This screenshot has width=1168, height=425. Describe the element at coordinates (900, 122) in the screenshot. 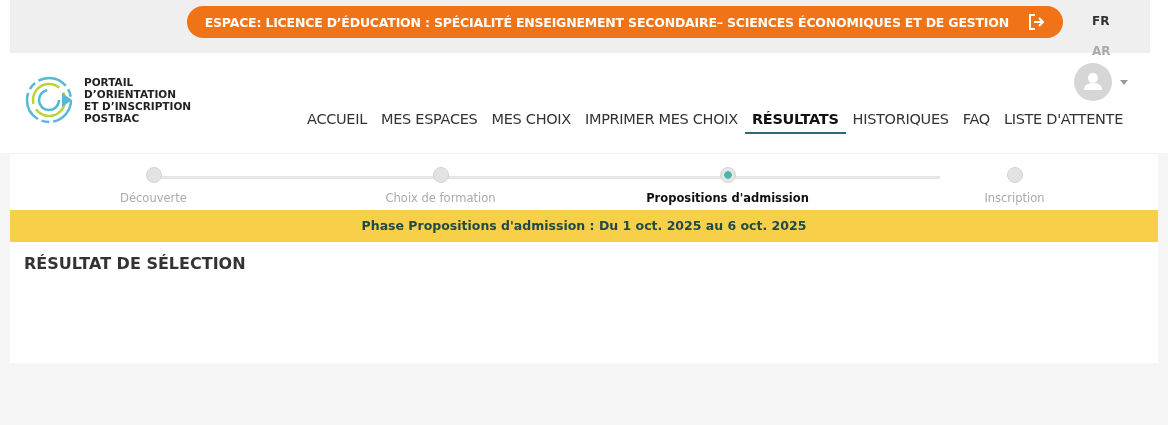

I see `nav-link: HISTORIQUES` at that location.